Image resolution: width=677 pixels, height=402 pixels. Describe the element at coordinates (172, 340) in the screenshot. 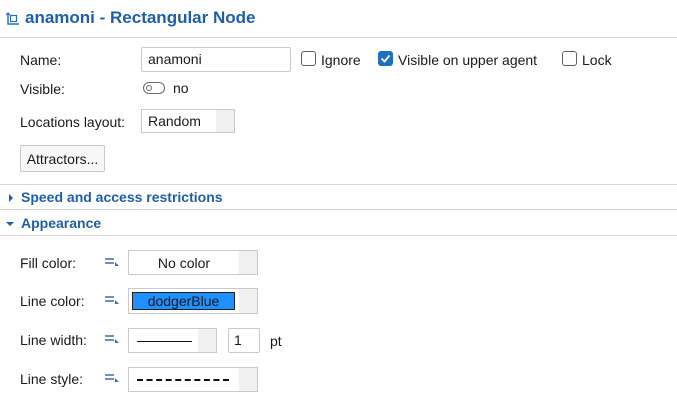

I see `line-width-preset-select` at that location.